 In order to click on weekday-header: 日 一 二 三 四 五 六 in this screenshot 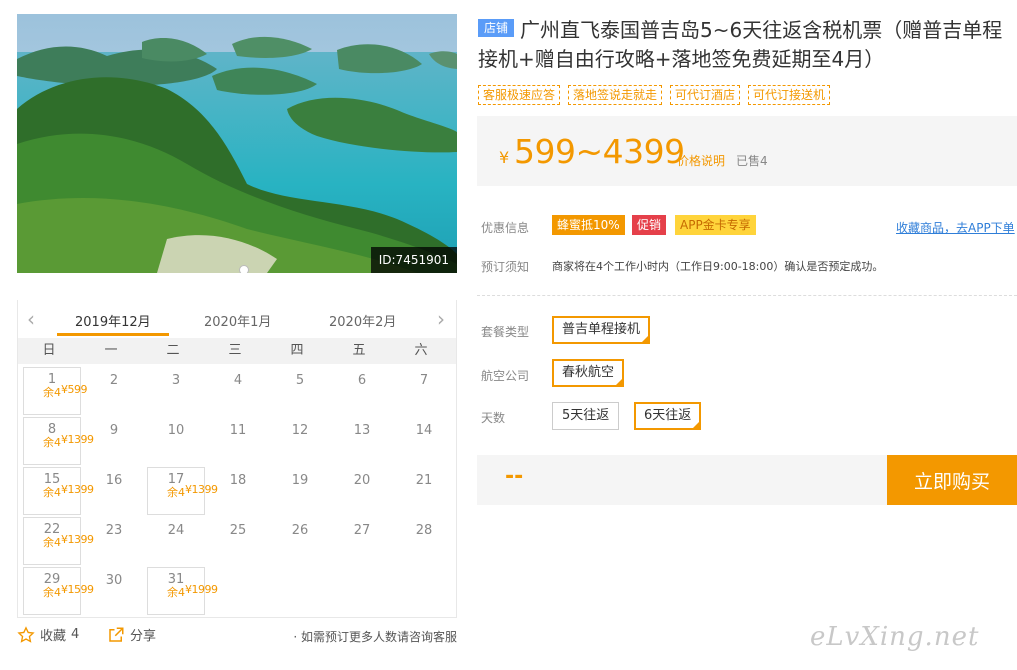, I will do `click(237, 351)`.